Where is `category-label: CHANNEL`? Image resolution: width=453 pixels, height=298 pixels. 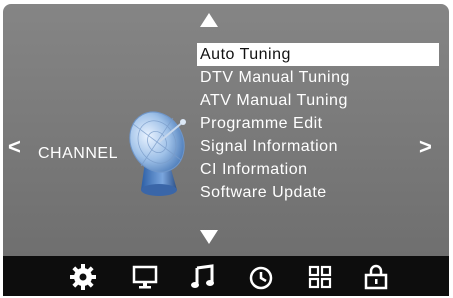
category-label: CHANNEL is located at coordinates (78, 153).